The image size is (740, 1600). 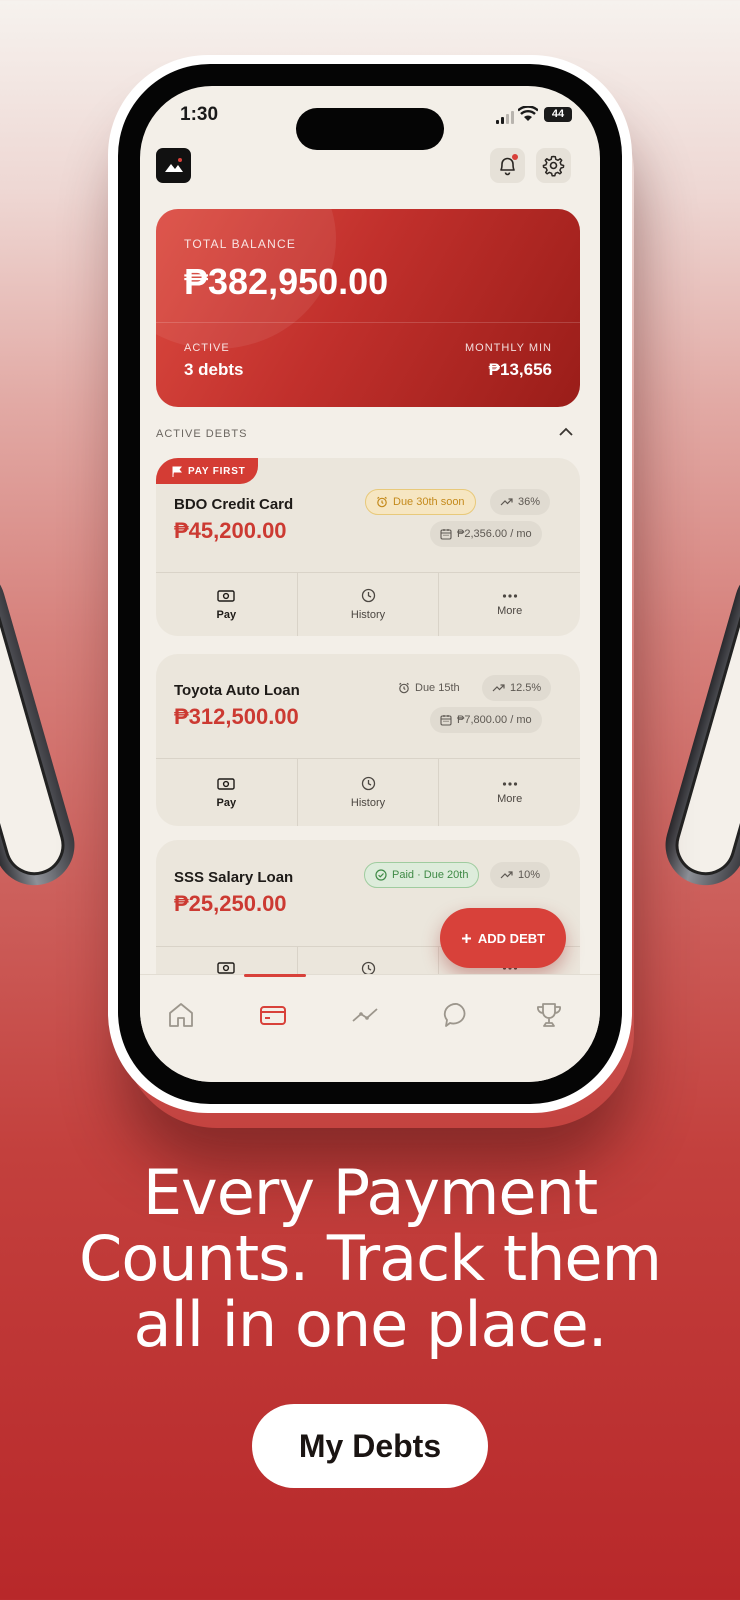 I want to click on monthly-text: ₱7,800.00 / mo, so click(x=494, y=720).